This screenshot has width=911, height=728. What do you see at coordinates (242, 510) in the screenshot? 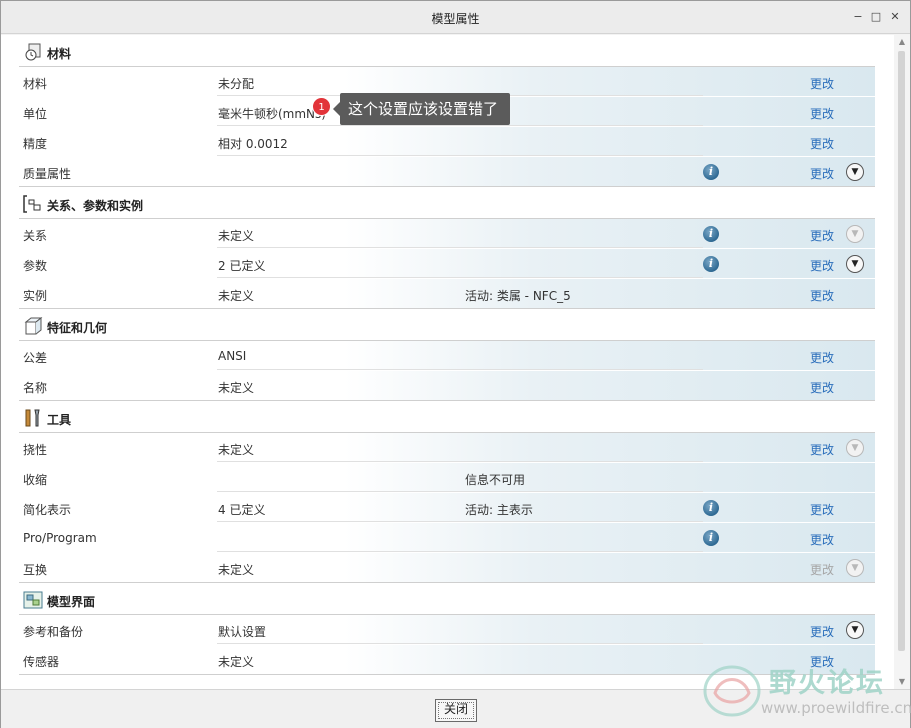
I see `property-value: 4 已定义` at bounding box center [242, 510].